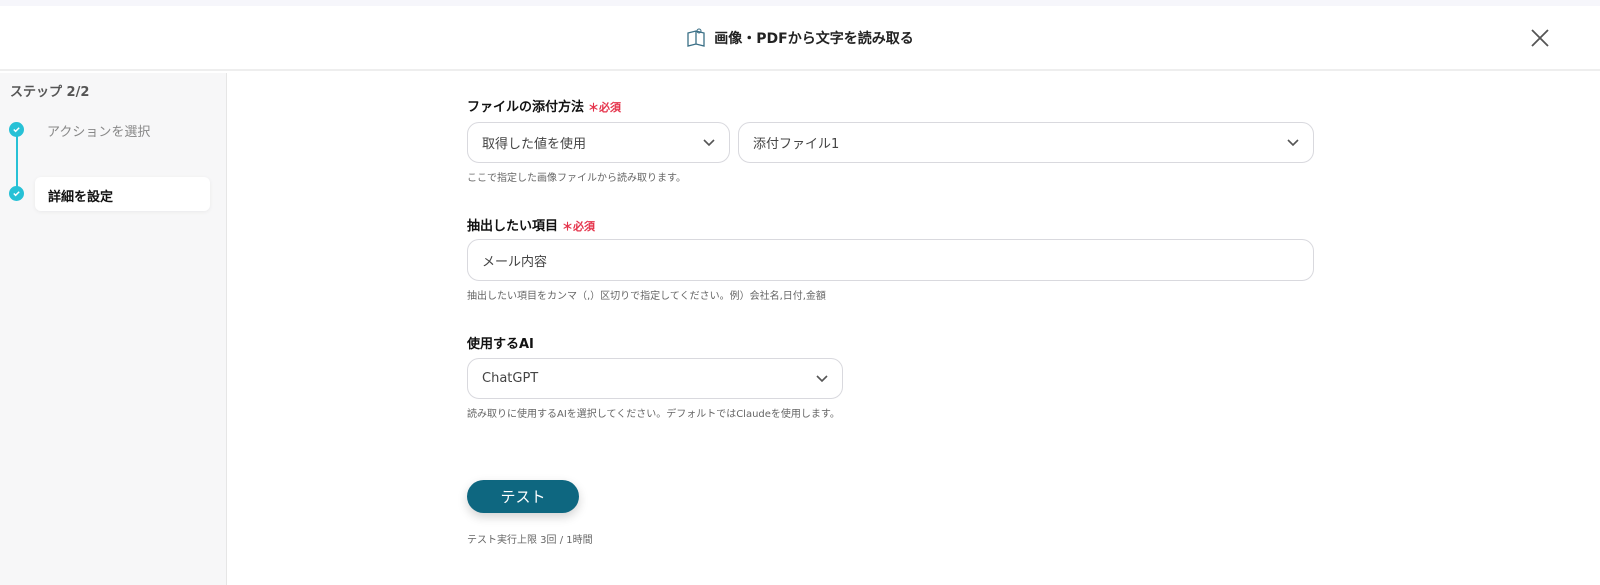 Image resolution: width=1600 pixels, height=585 pixels. Describe the element at coordinates (576, 178) in the screenshot. I see `attach-hint: ここで指定した画像ファイルから読み取ります。` at that location.